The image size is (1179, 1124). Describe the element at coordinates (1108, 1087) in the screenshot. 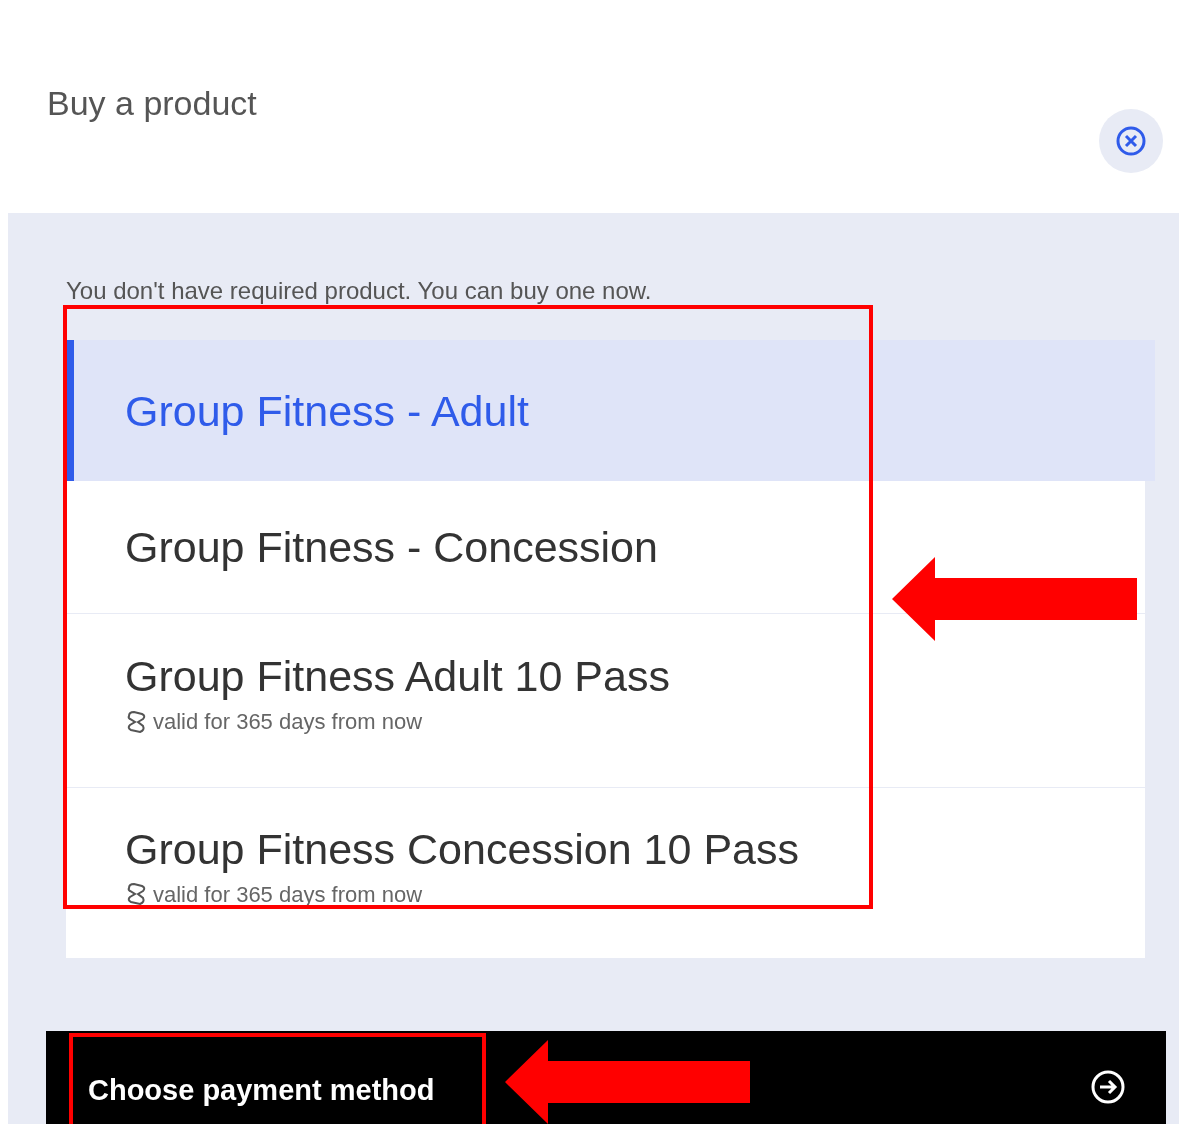

I see `arrow-circle-icon` at that location.